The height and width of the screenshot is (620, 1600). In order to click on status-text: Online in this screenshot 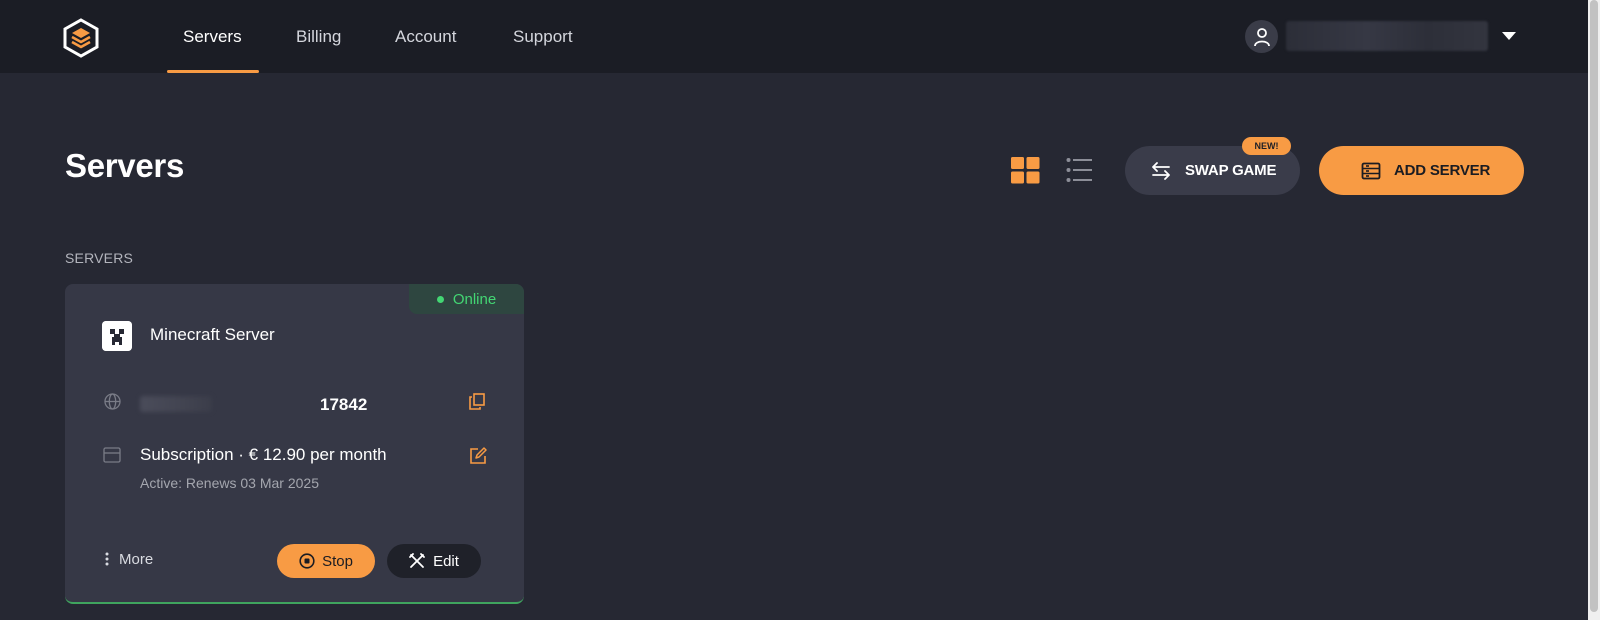, I will do `click(474, 299)`.